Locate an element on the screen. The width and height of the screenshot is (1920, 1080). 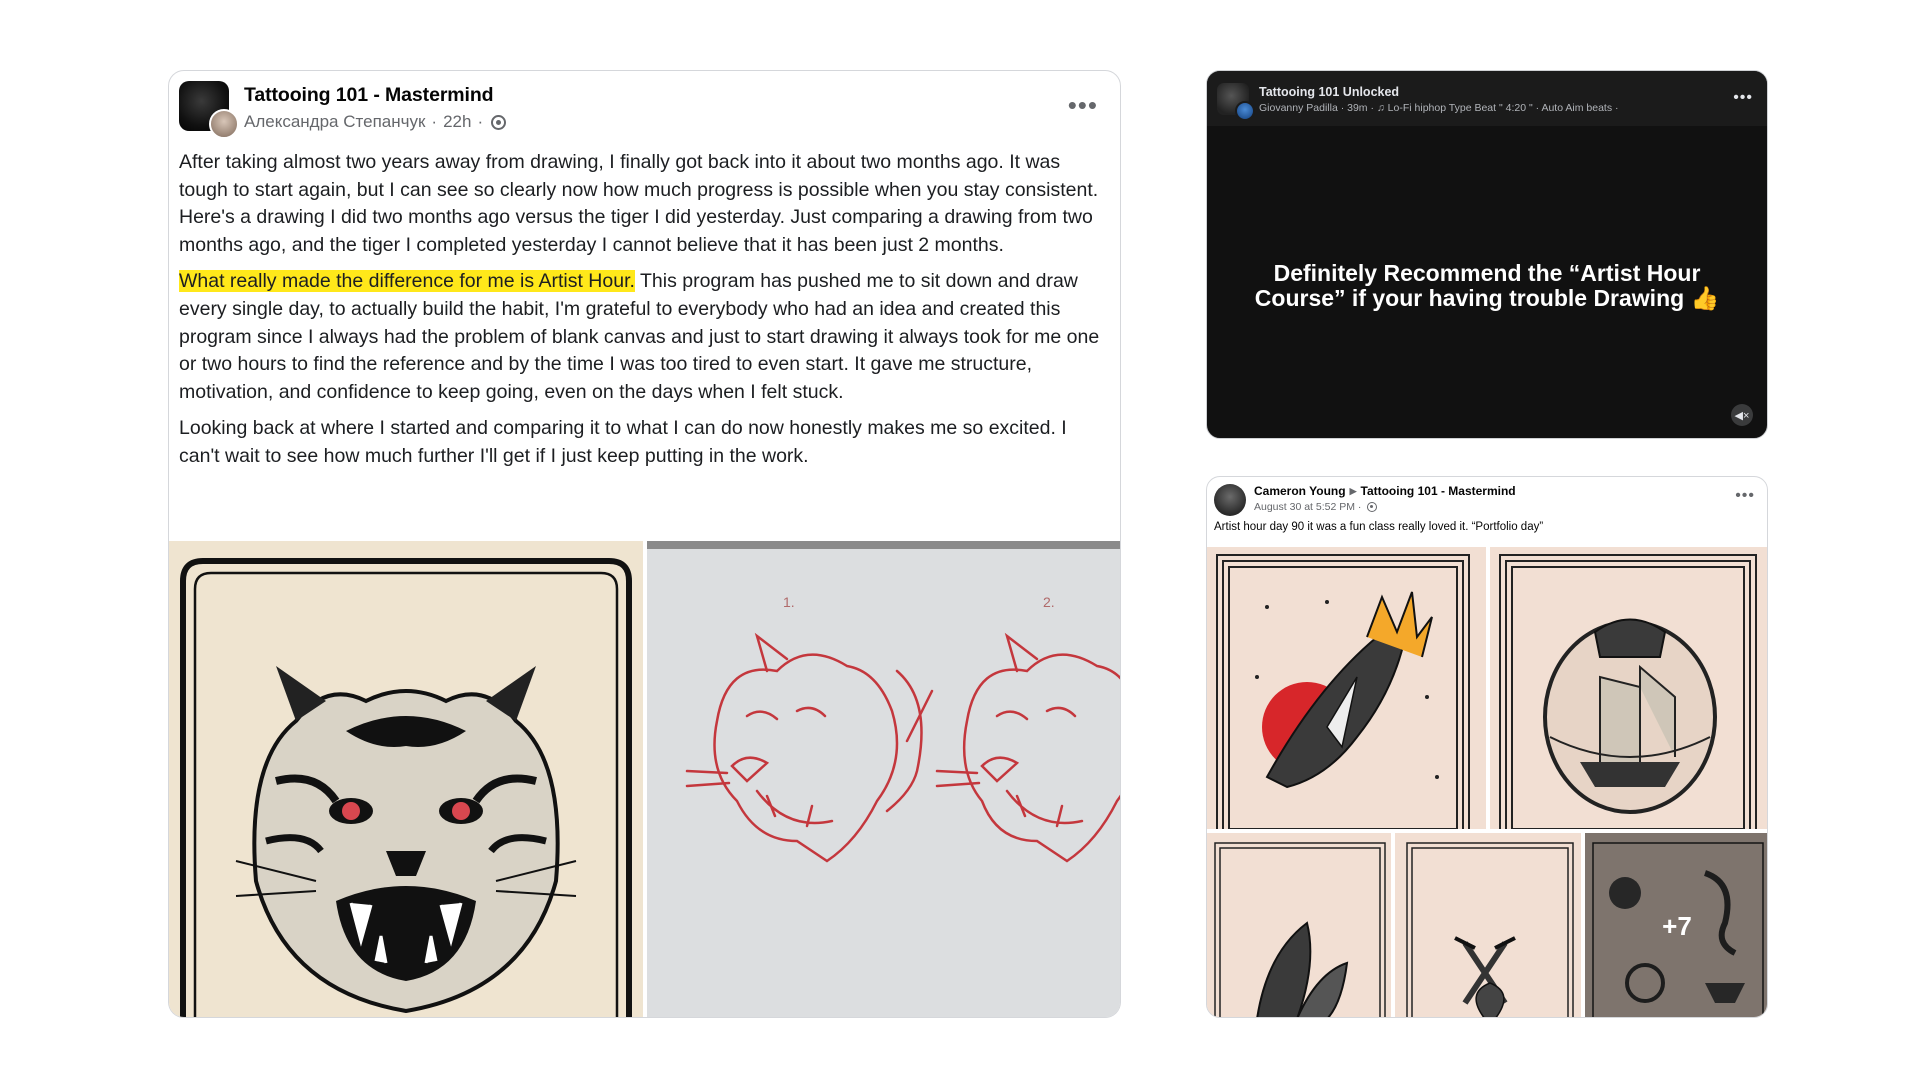
photo-tile: +7 is located at coordinates (1676, 925).